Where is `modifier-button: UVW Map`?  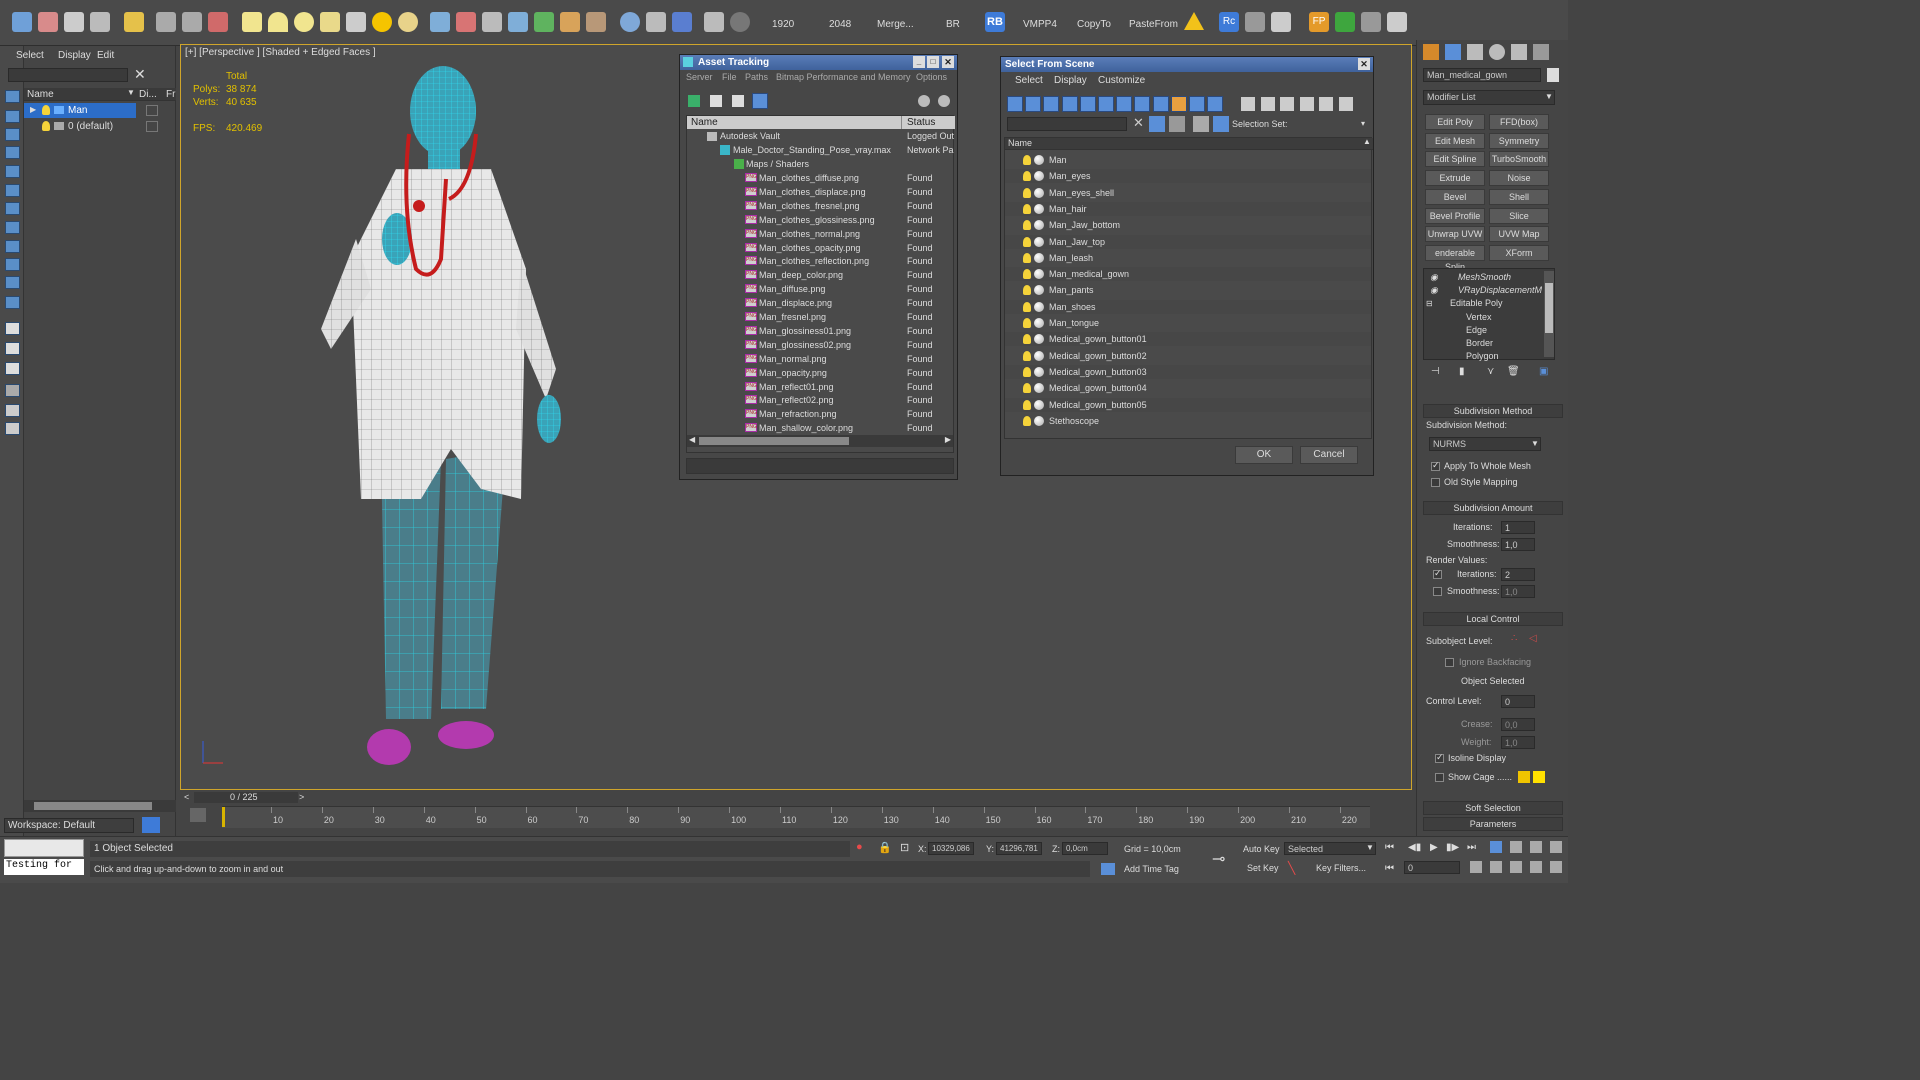
modifier-button: UVW Map is located at coordinates (1519, 234).